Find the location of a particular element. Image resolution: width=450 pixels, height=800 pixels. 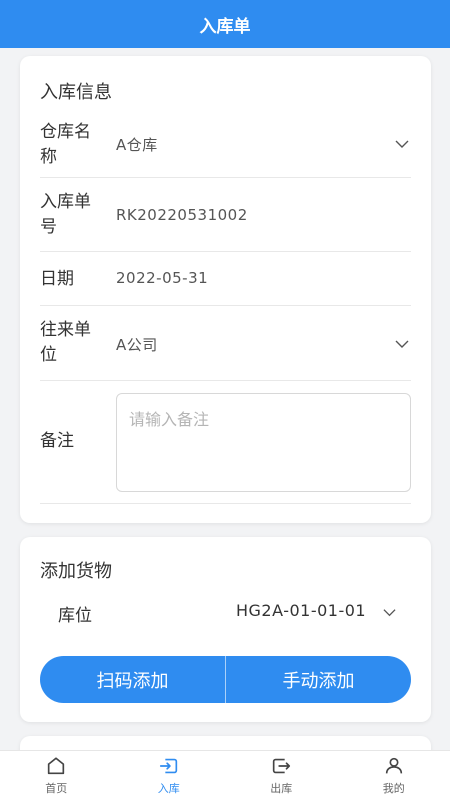

location-select: HG2A-01-01-01 is located at coordinates (316, 614).